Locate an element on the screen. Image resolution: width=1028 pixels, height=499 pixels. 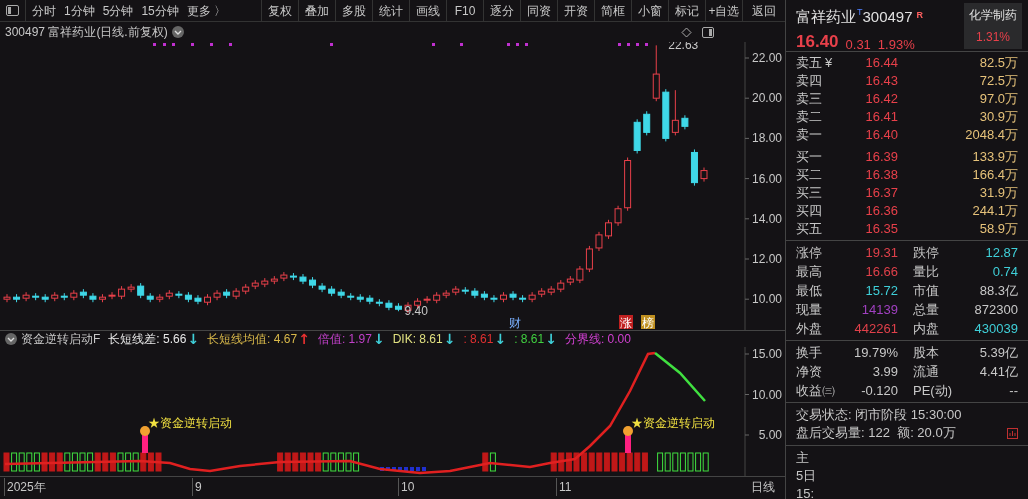
order-price: 16.40 is located at coordinates (881, 135).